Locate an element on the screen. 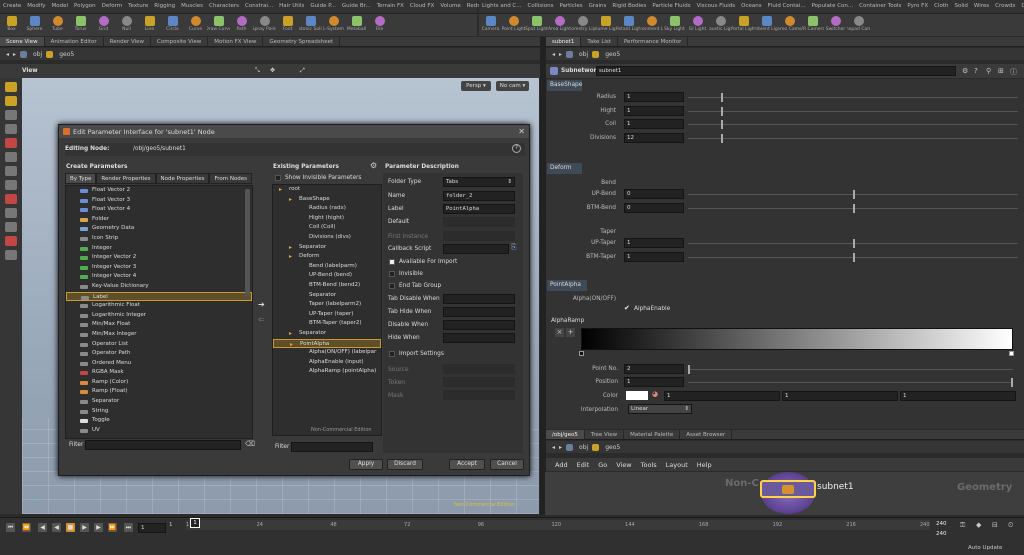  tool-box: Box is located at coordinates (11, 25).